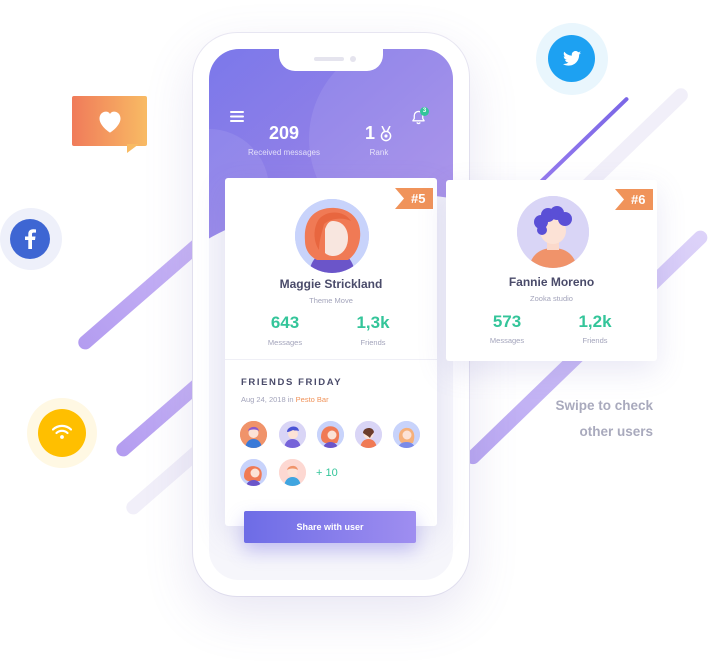  What do you see at coordinates (331, 359) in the screenshot?
I see `divider` at bounding box center [331, 359].